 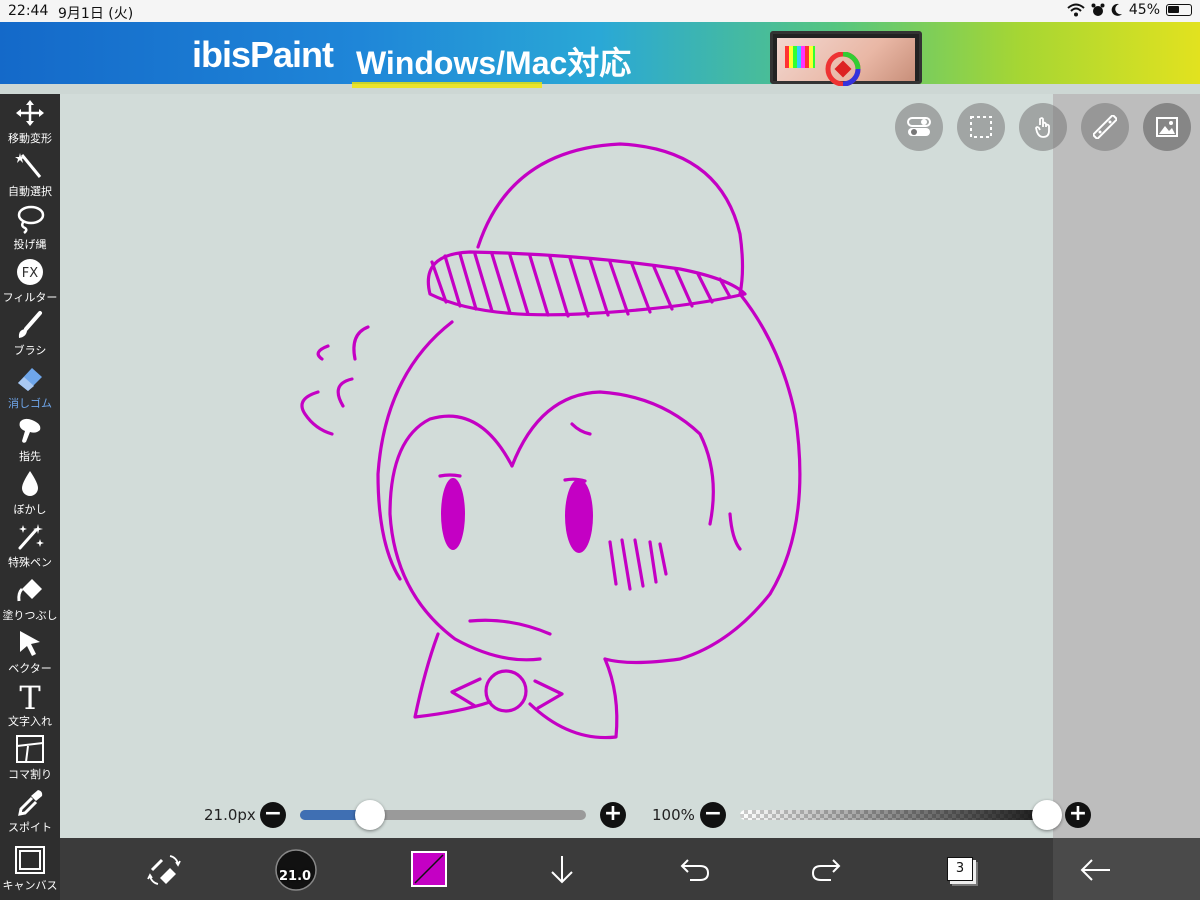 I want to click on bottom-toolbar: 21.0 3, so click(x=630, y=869).